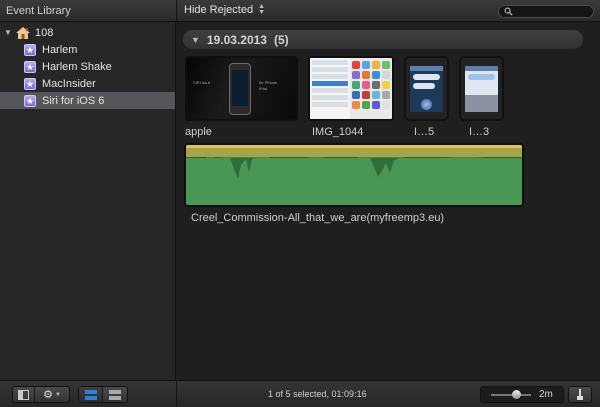  Describe the element at coordinates (69, 83) in the screenshot. I see `sidebar-item-label: MacInsider` at that location.